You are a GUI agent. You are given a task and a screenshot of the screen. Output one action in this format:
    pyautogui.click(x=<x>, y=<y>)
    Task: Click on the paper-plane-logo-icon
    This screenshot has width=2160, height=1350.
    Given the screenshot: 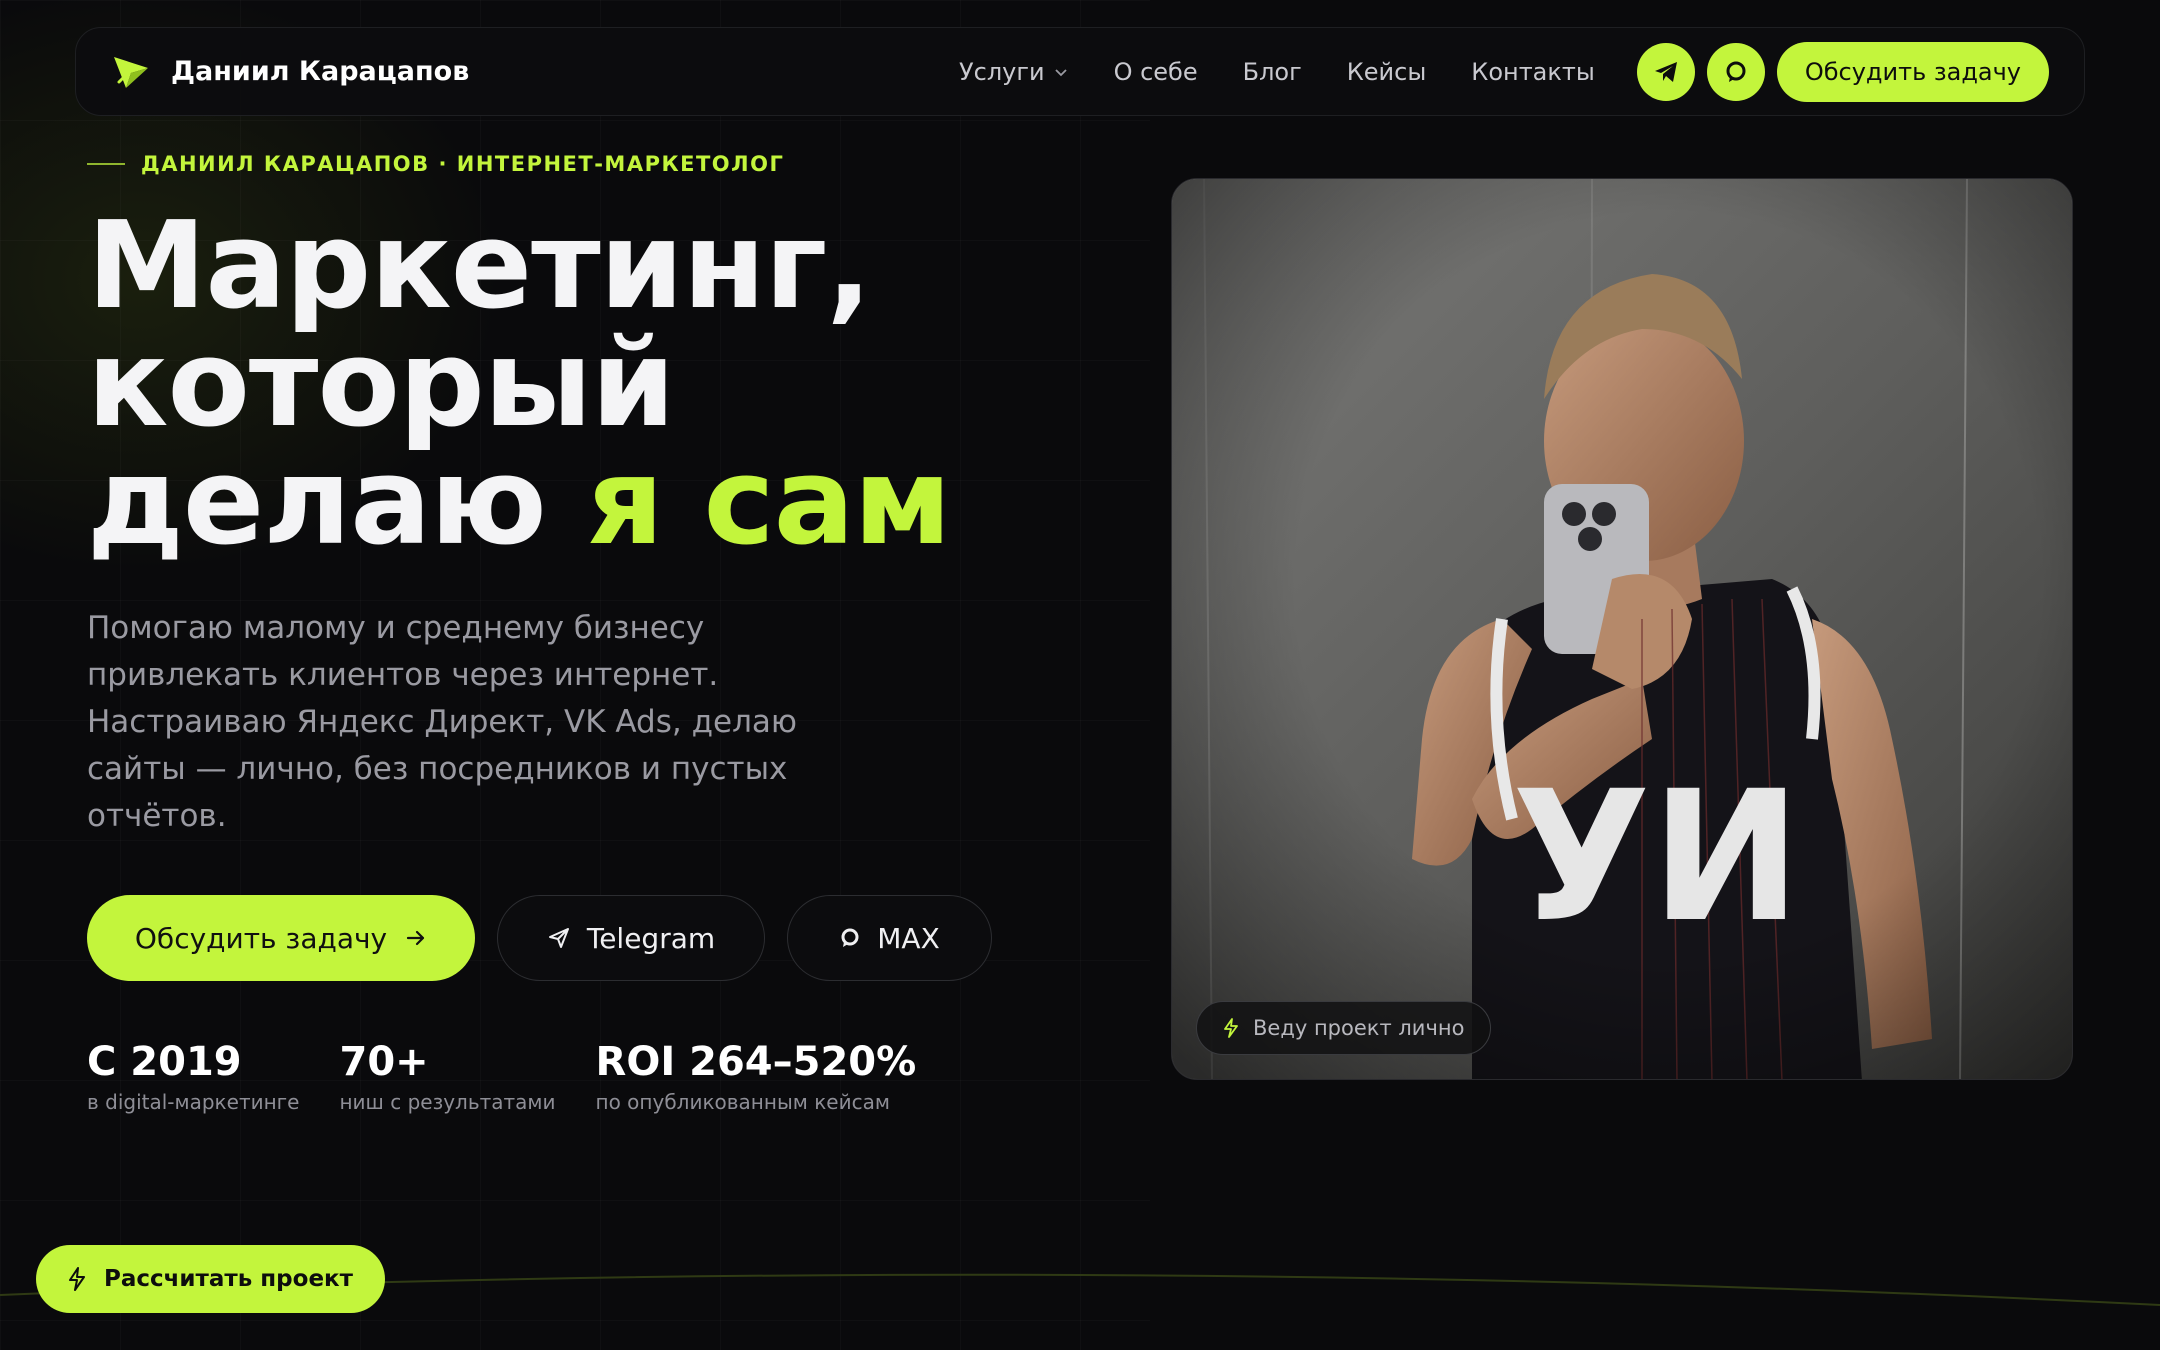 What is the action you would take?
    pyautogui.click(x=131, y=72)
    